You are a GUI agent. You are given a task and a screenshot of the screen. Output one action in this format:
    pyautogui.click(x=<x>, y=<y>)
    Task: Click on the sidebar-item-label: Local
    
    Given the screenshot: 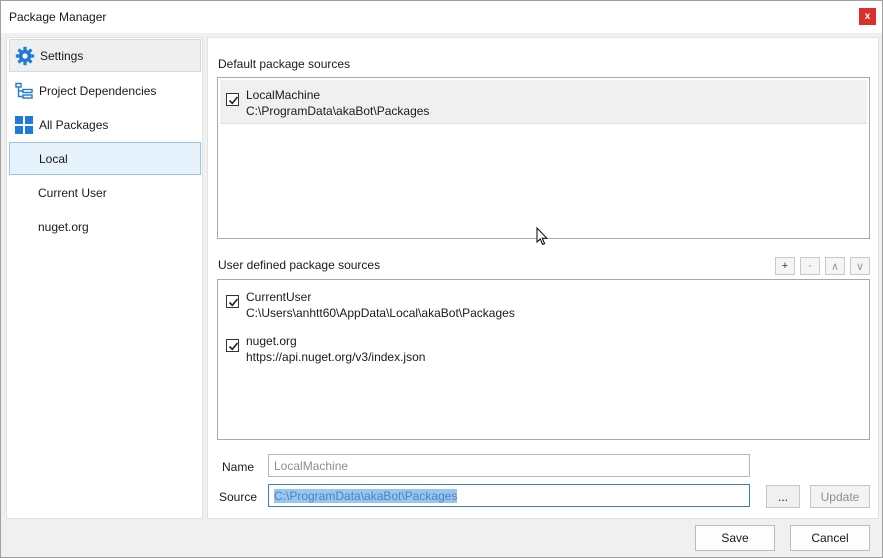 What is the action you would take?
    pyautogui.click(x=53, y=158)
    